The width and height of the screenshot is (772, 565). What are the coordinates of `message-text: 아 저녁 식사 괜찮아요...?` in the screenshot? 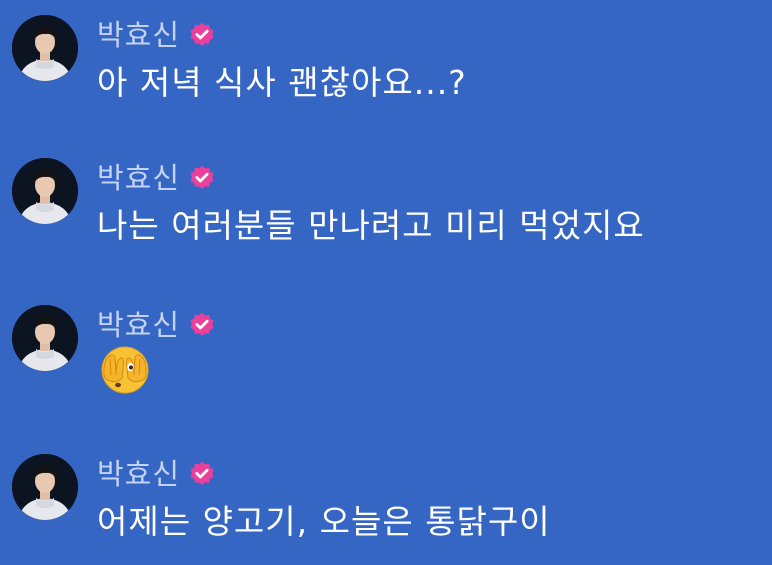 It's located at (282, 82).